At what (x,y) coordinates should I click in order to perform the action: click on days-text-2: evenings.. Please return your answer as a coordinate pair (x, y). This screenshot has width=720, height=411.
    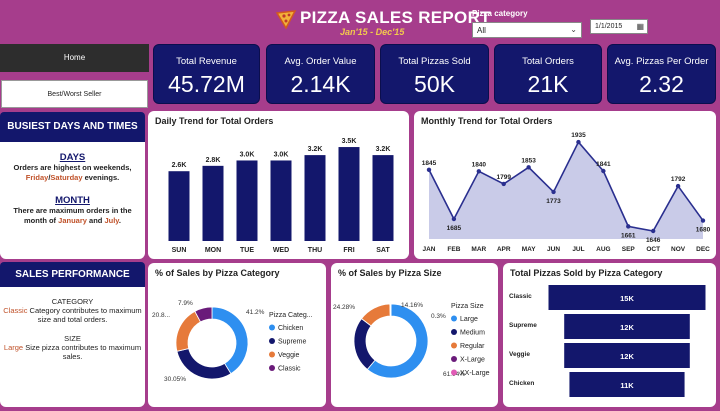
    Looking at the image, I should click on (101, 177).